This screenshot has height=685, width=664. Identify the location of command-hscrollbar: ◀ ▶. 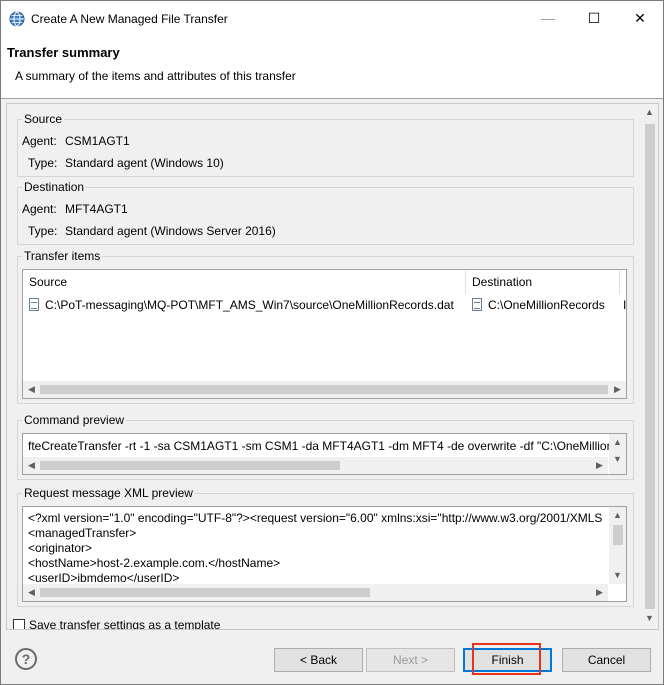
(315, 465).